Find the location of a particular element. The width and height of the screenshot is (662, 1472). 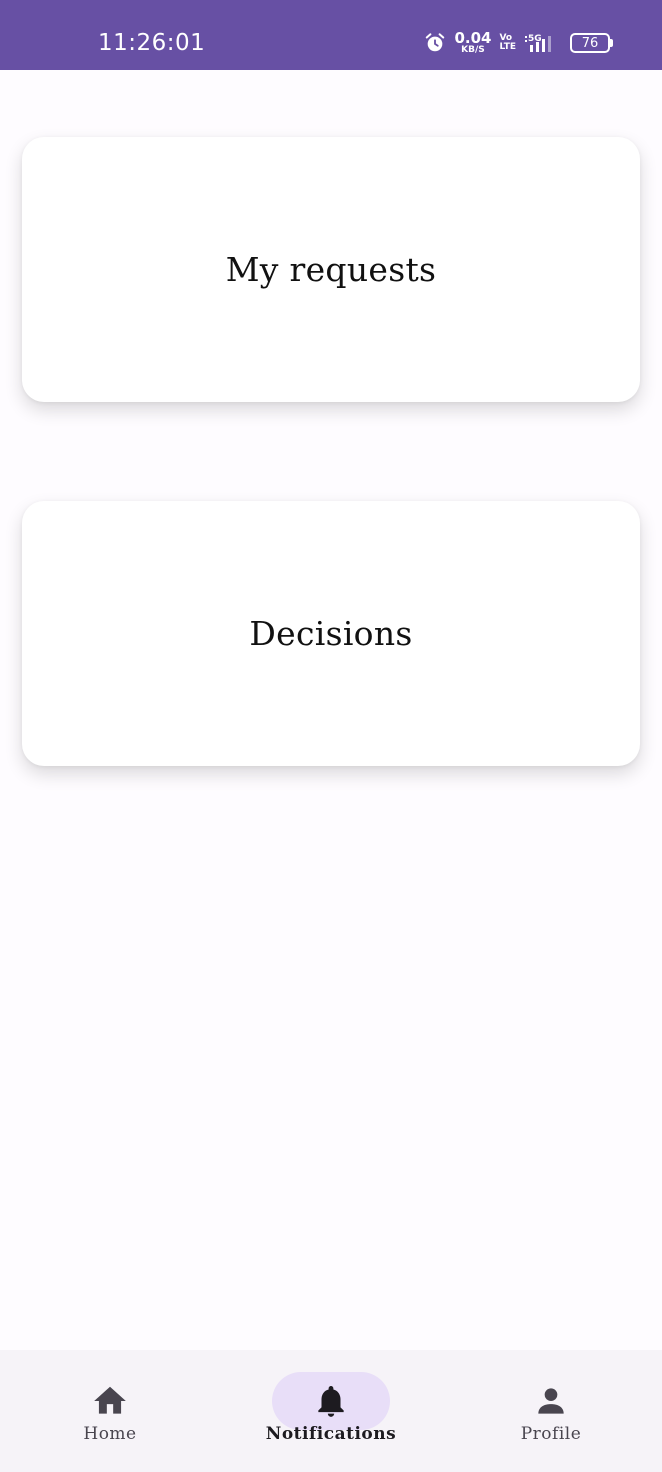

nav-home-label: Home is located at coordinates (110, 1434).